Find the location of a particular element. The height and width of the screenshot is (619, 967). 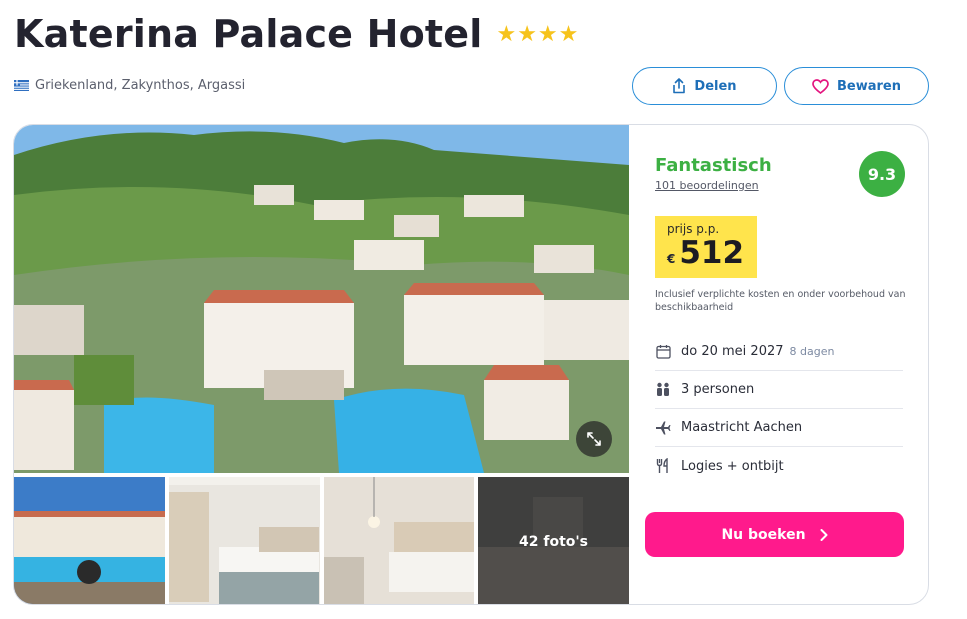

departure-row: Maastricht Aachen is located at coordinates (779, 428).